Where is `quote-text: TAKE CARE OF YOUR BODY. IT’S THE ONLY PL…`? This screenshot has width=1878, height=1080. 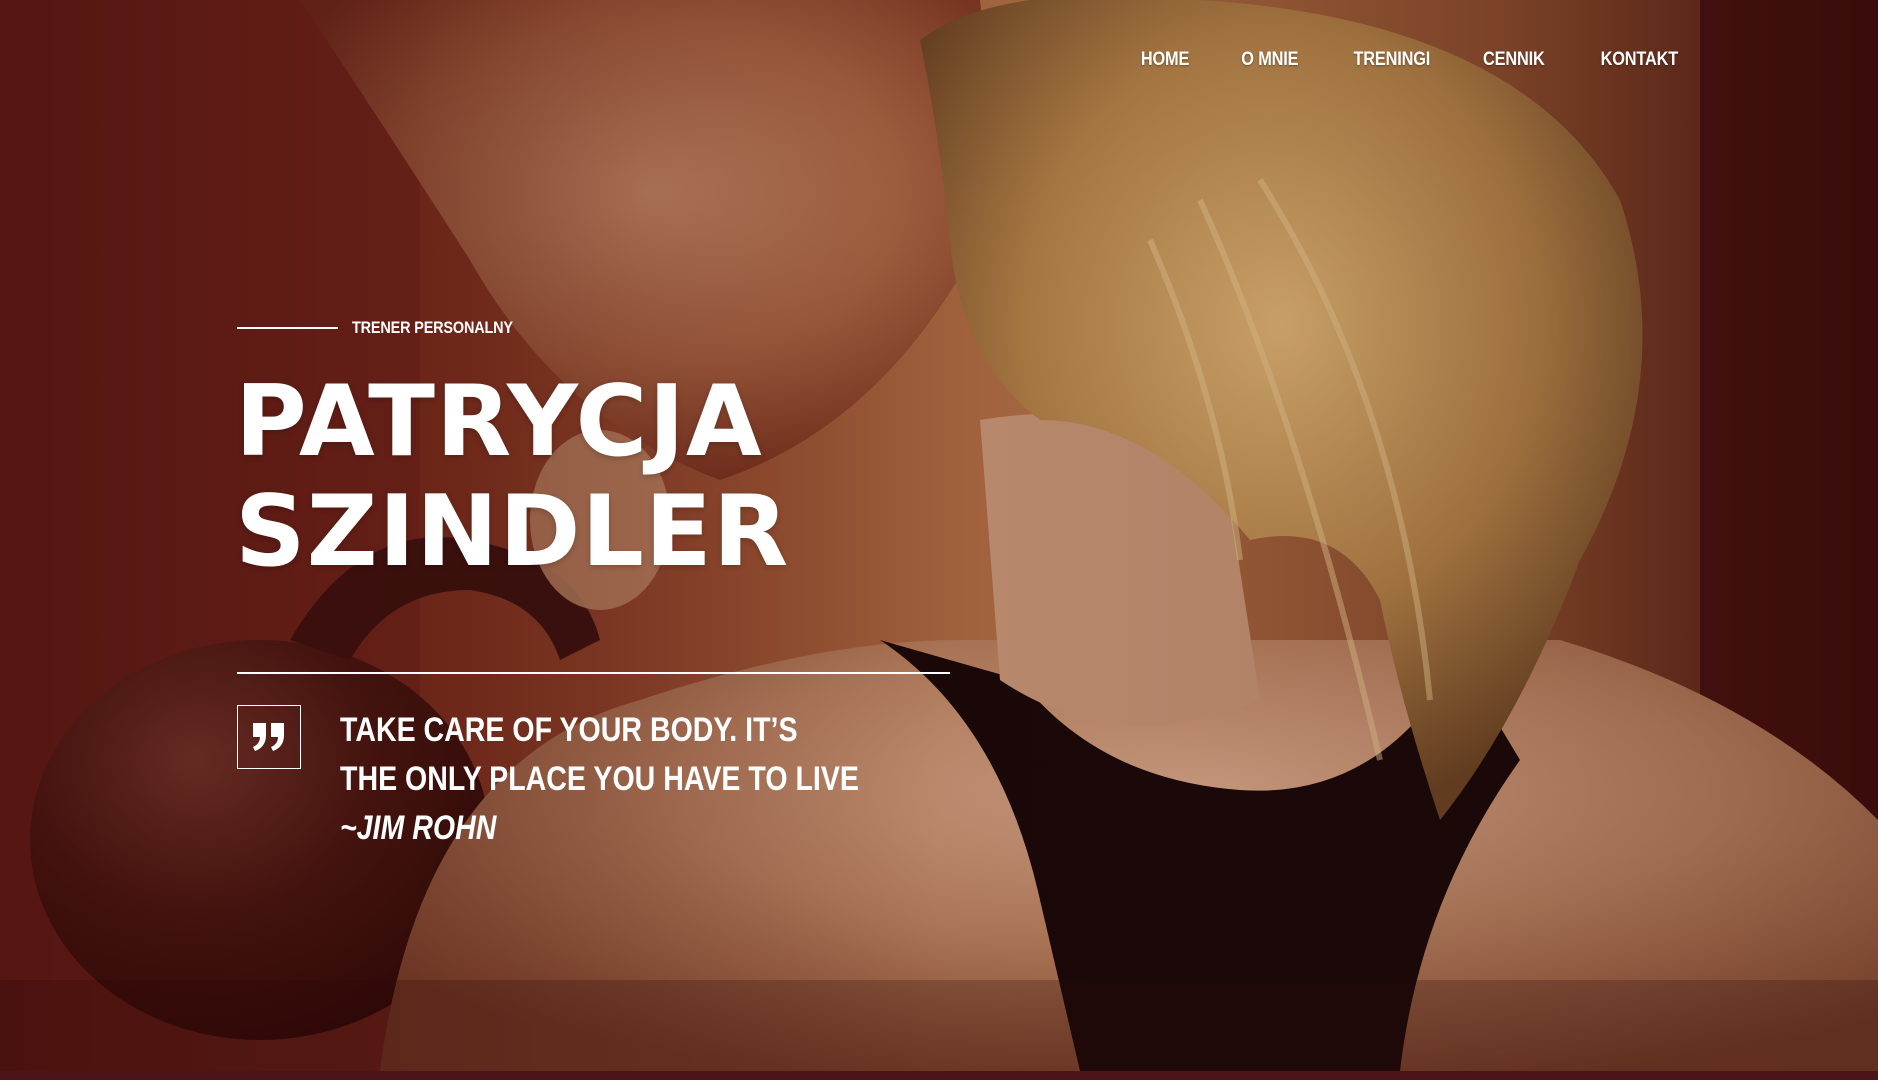
quote-text: TAKE CARE OF YOUR BODY. IT’S THE ONLY PL… is located at coordinates (599, 754).